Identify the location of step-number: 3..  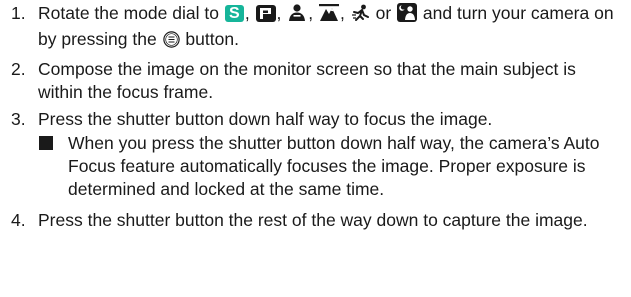
(18, 119).